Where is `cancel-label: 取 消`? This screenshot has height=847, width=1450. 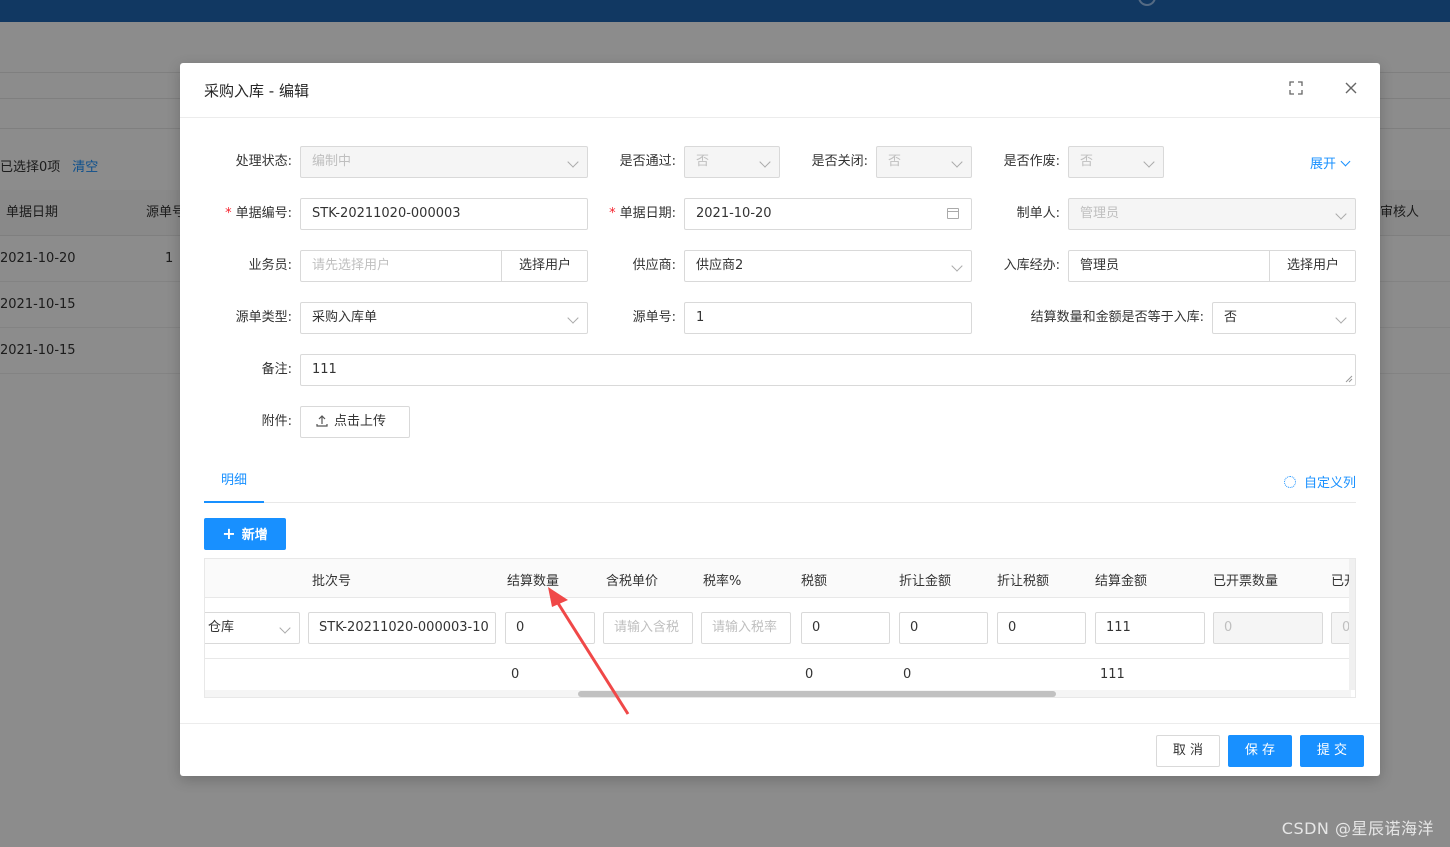 cancel-label: 取 消 is located at coordinates (1188, 750).